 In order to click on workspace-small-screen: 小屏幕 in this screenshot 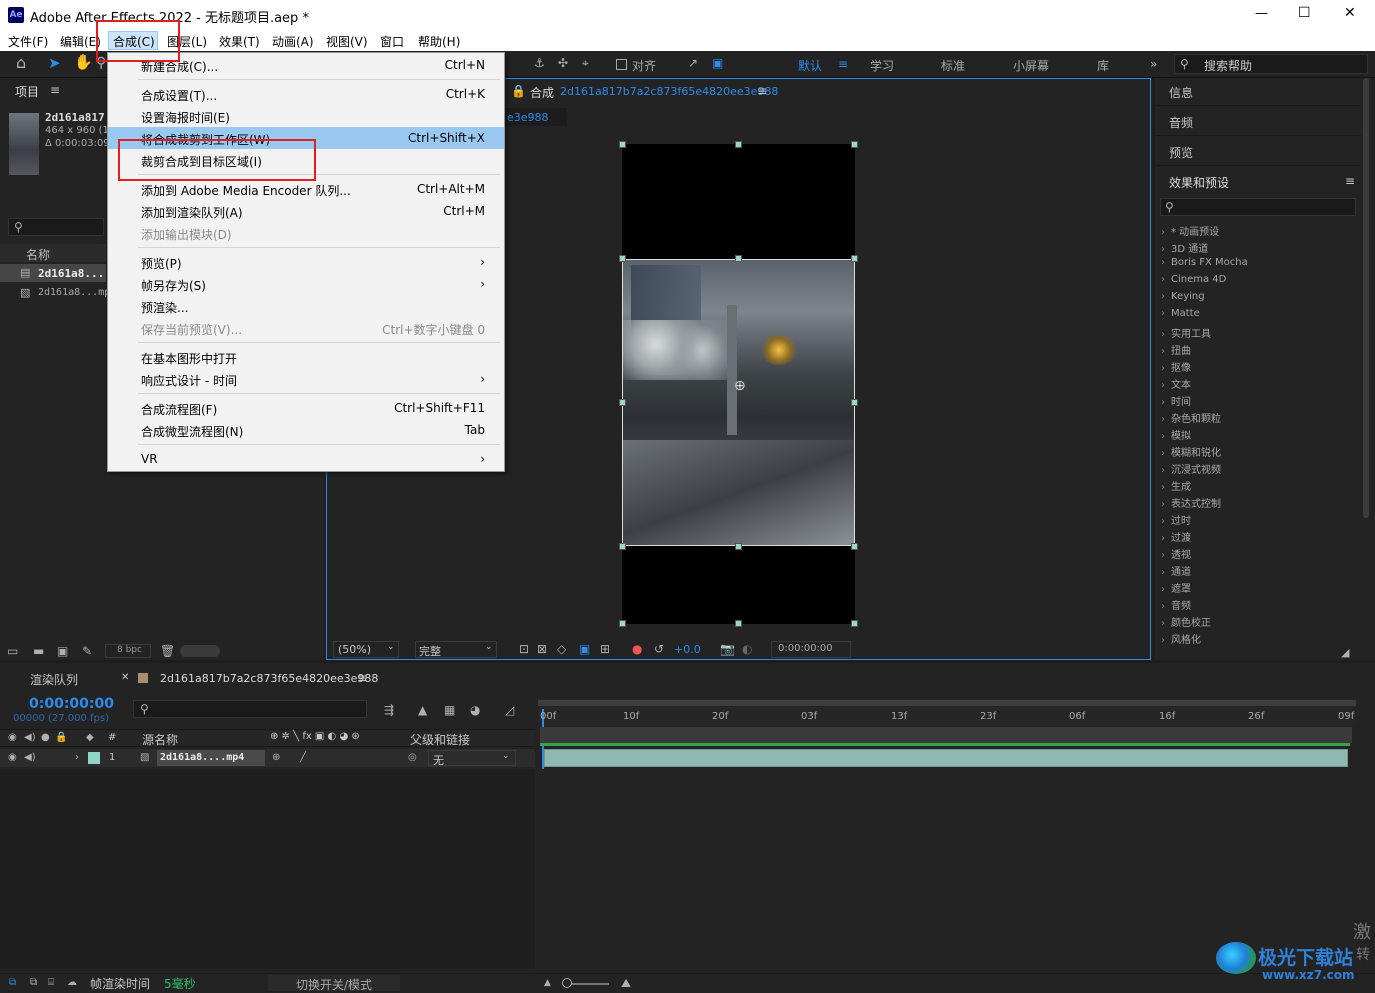, I will do `click(1031, 65)`.